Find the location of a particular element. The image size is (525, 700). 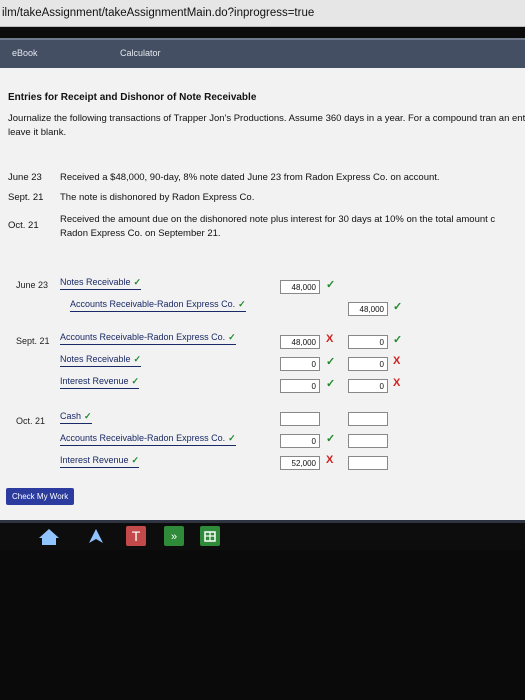

svg-text: T is located at coordinates (136, 536).